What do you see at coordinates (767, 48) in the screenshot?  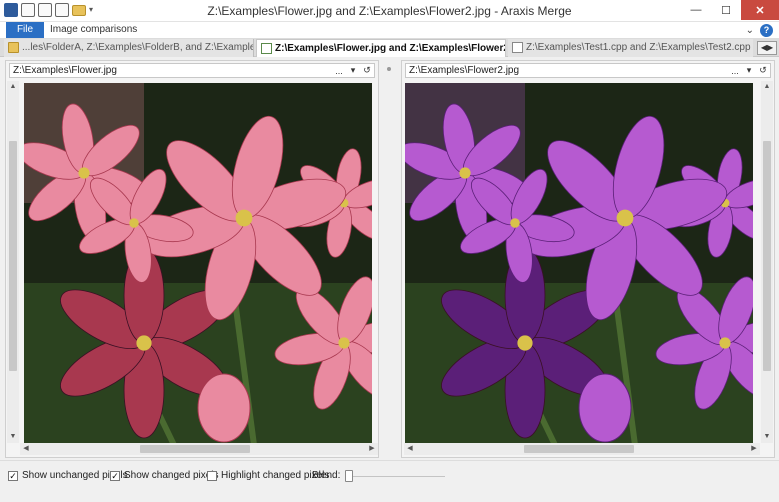 I see `tab-scroll-buttons: ◀▶` at bounding box center [767, 48].